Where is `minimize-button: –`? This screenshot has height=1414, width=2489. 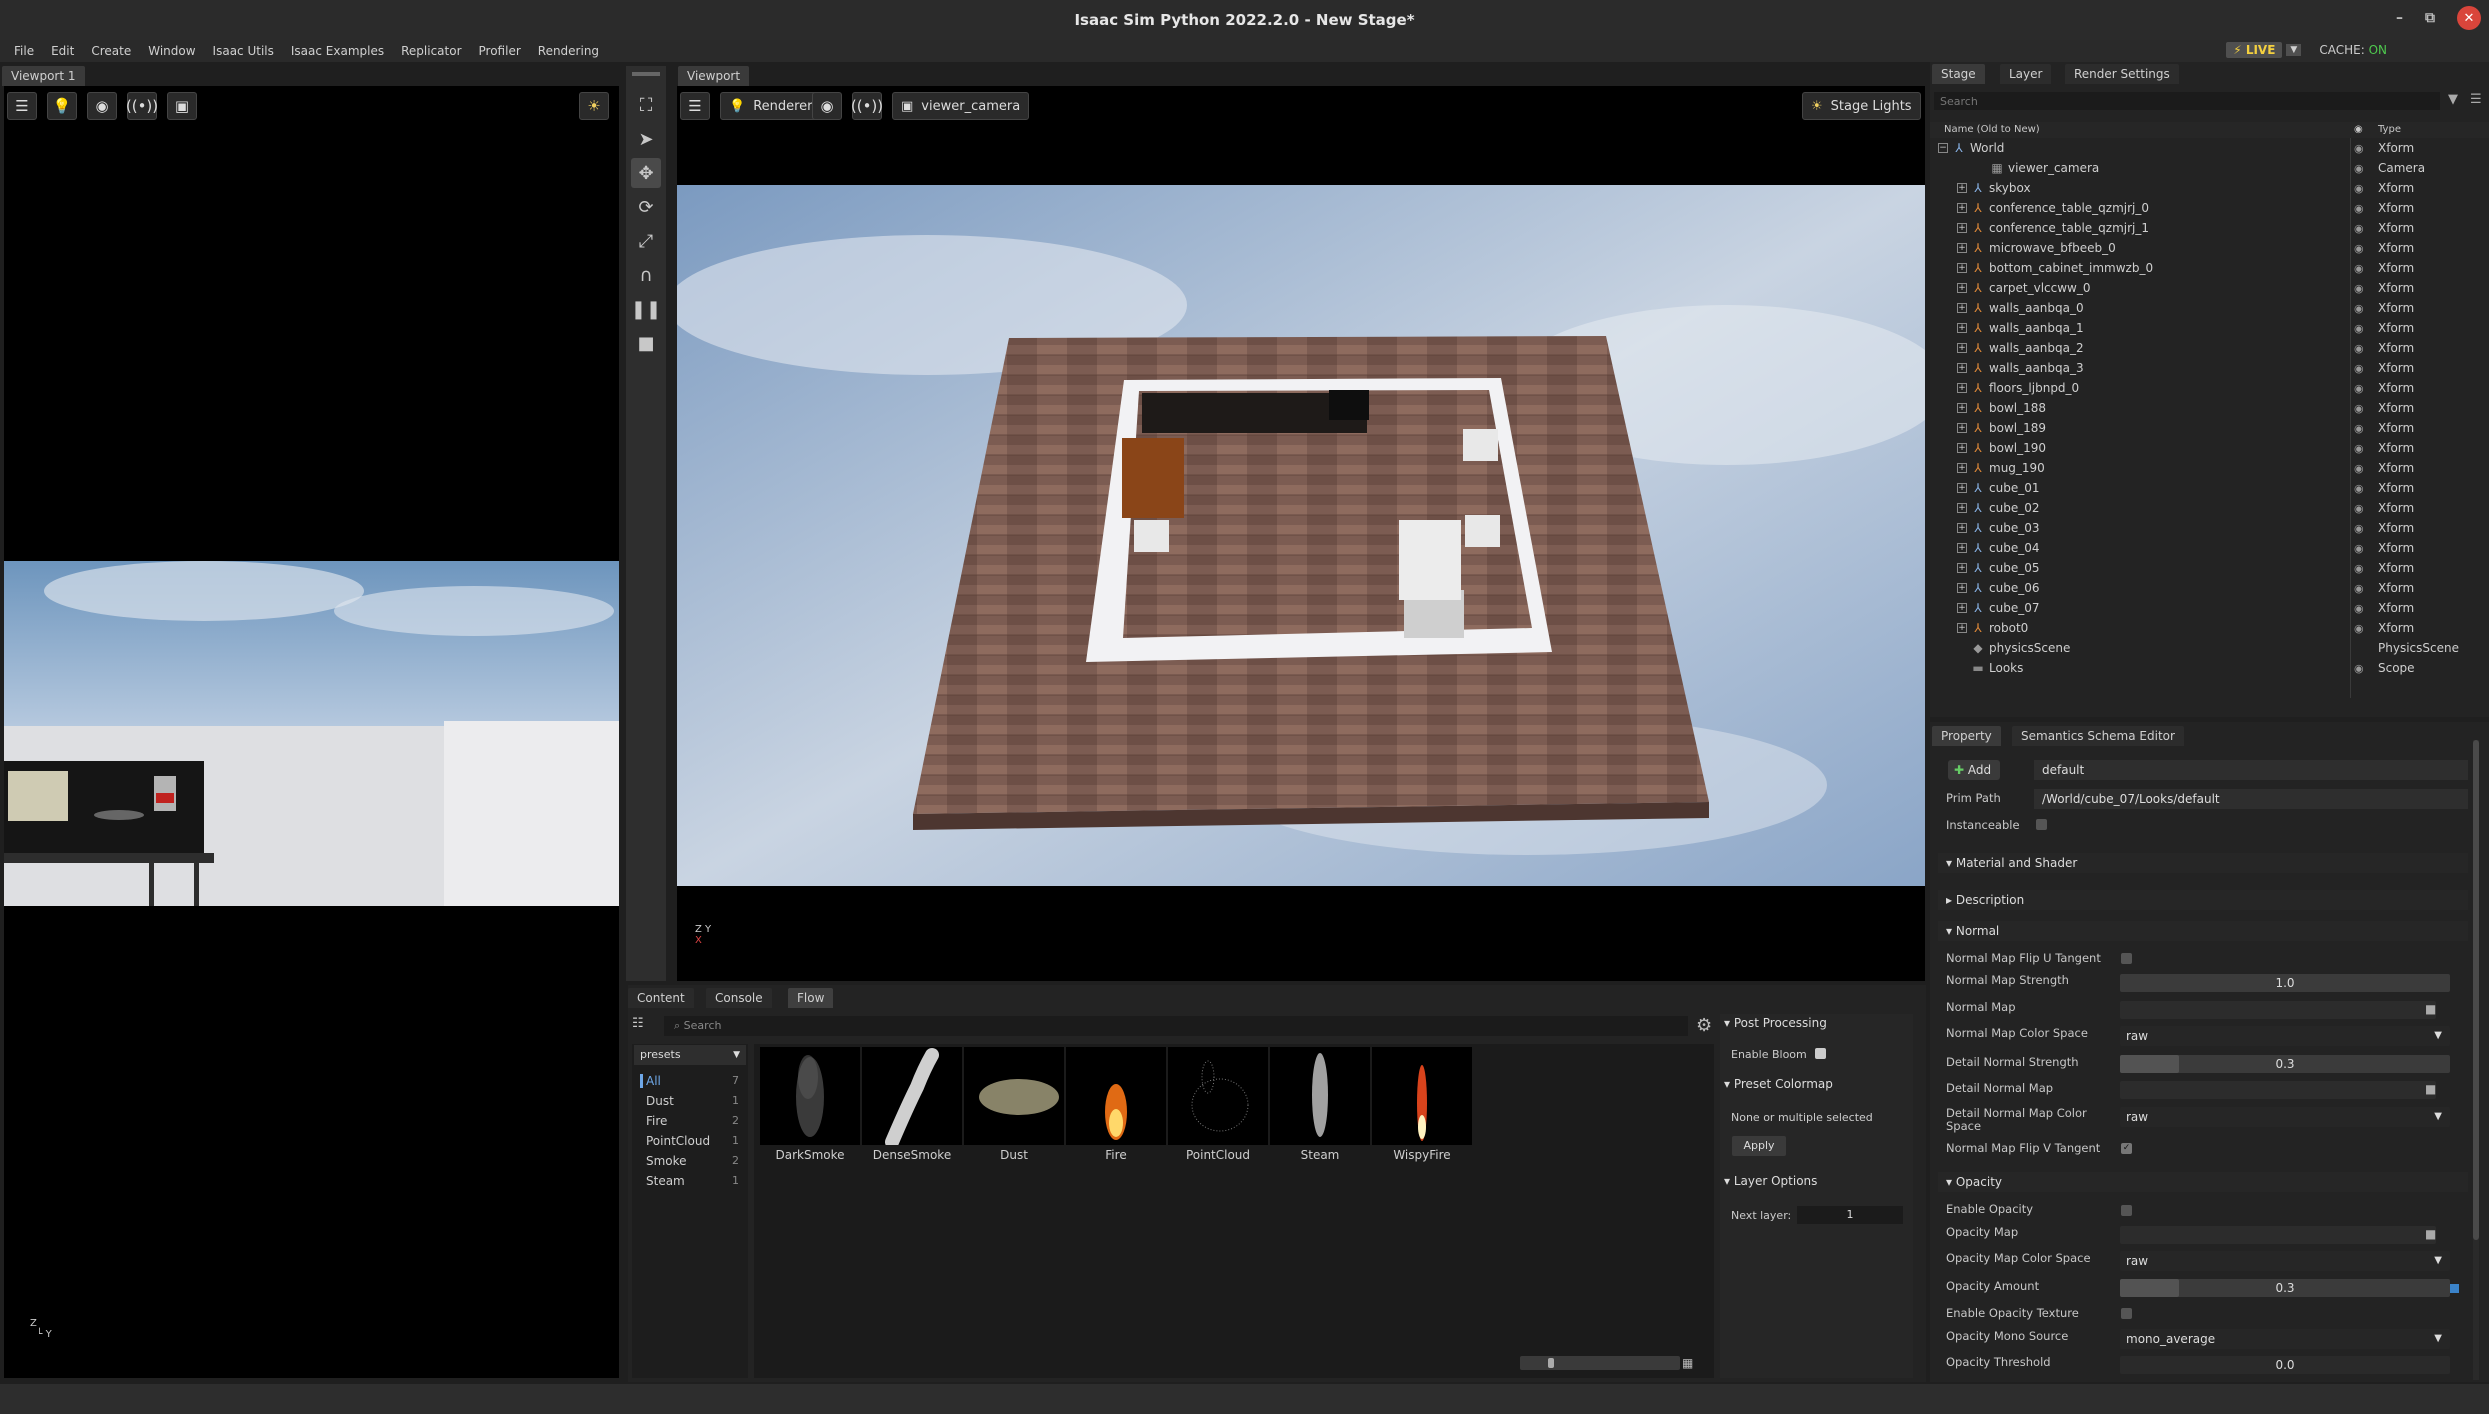
minimize-button: – is located at coordinates (2399, 18).